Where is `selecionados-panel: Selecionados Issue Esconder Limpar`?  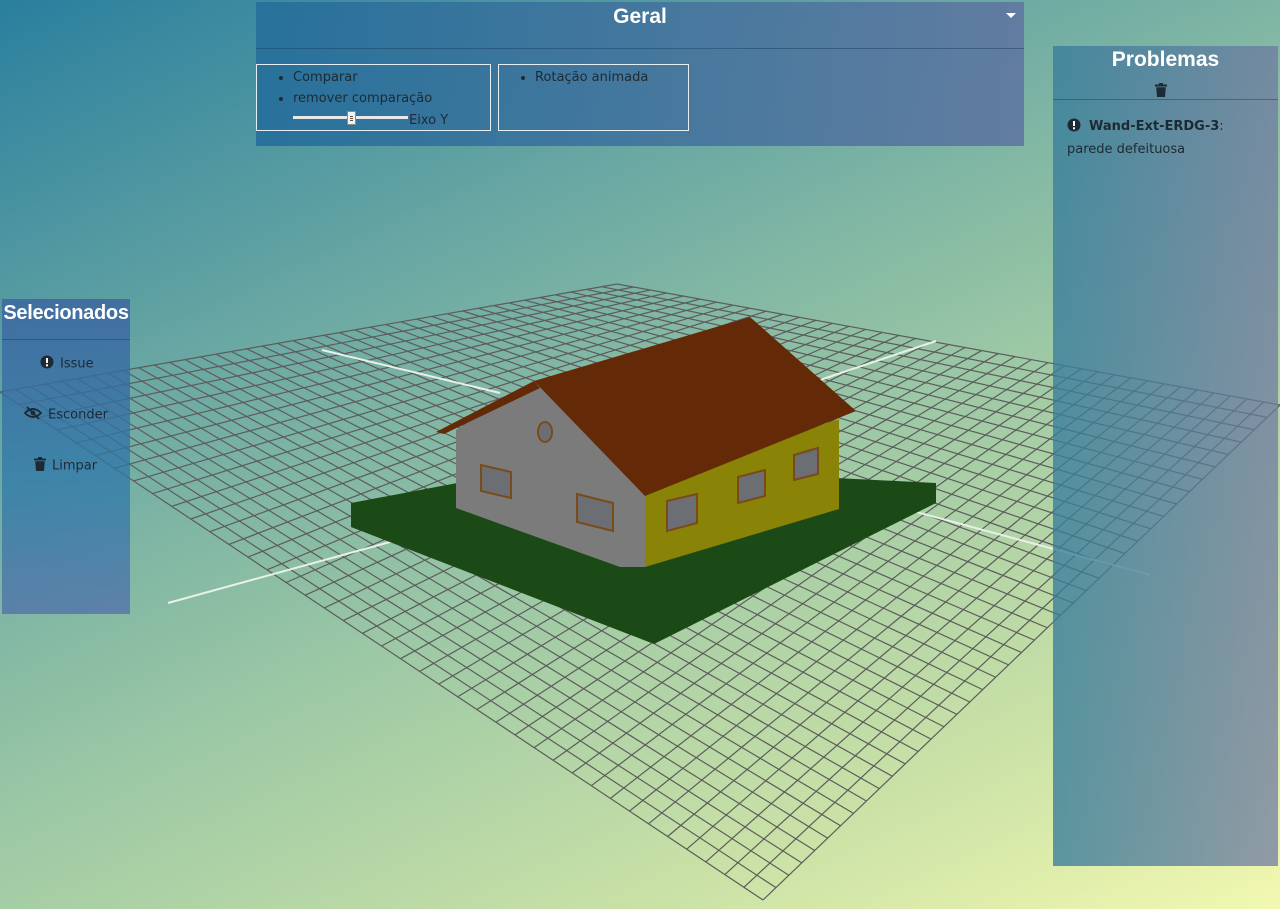
selecionados-panel: Selecionados Issue Esconder Limpar is located at coordinates (66, 456).